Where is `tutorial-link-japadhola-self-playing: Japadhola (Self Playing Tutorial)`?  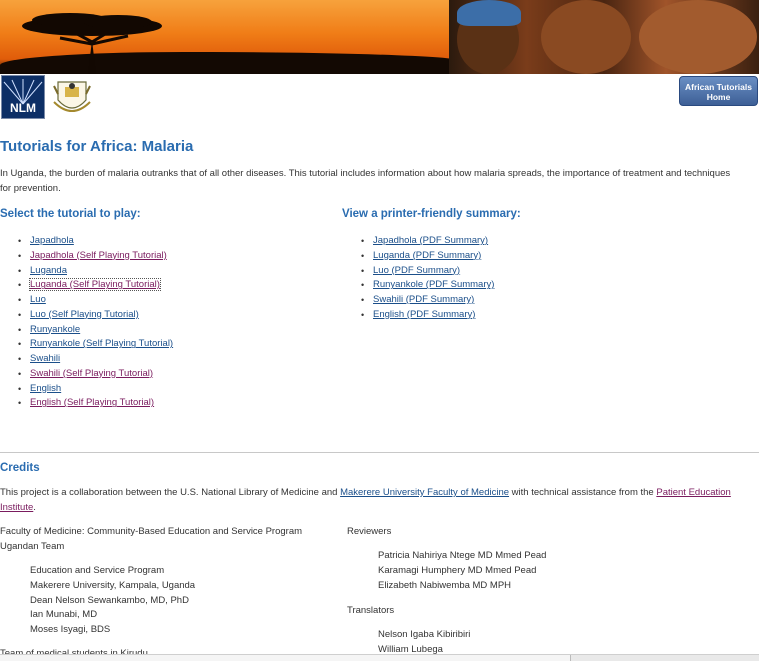 tutorial-link-japadhola-self-playing: Japadhola (Self Playing Tutorial) is located at coordinates (98, 255).